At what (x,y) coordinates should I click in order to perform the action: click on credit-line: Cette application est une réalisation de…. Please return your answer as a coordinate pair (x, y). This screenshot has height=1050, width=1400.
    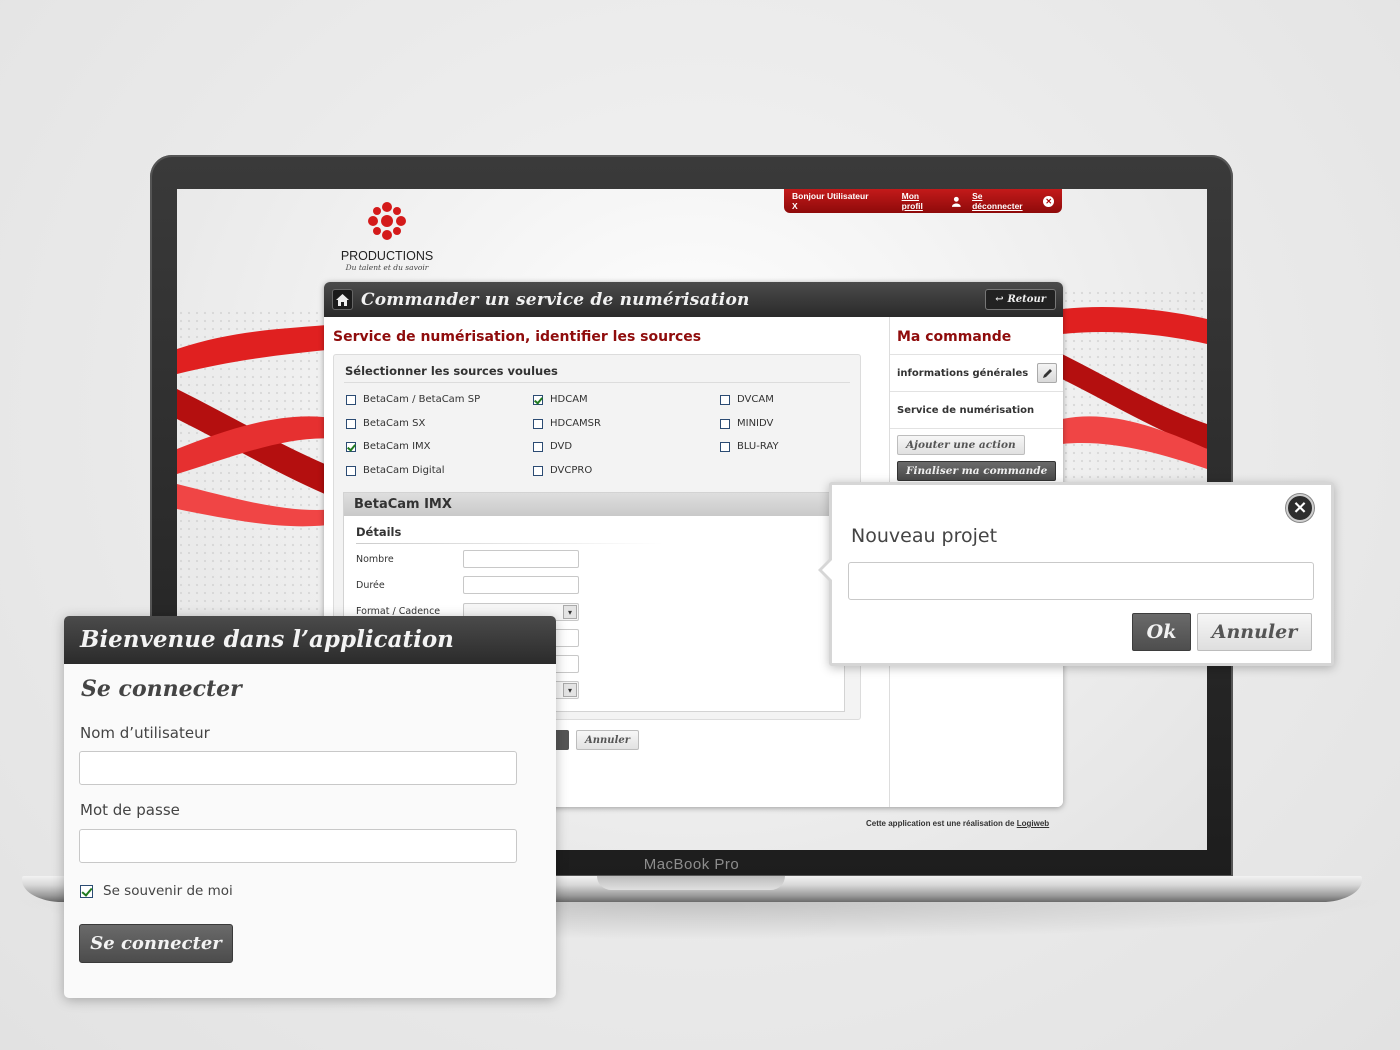
    Looking at the image, I should click on (957, 823).